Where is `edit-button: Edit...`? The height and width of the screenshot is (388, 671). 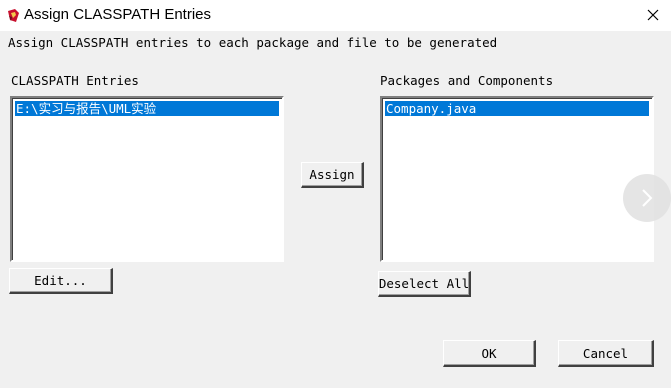 edit-button: Edit... is located at coordinates (61, 281).